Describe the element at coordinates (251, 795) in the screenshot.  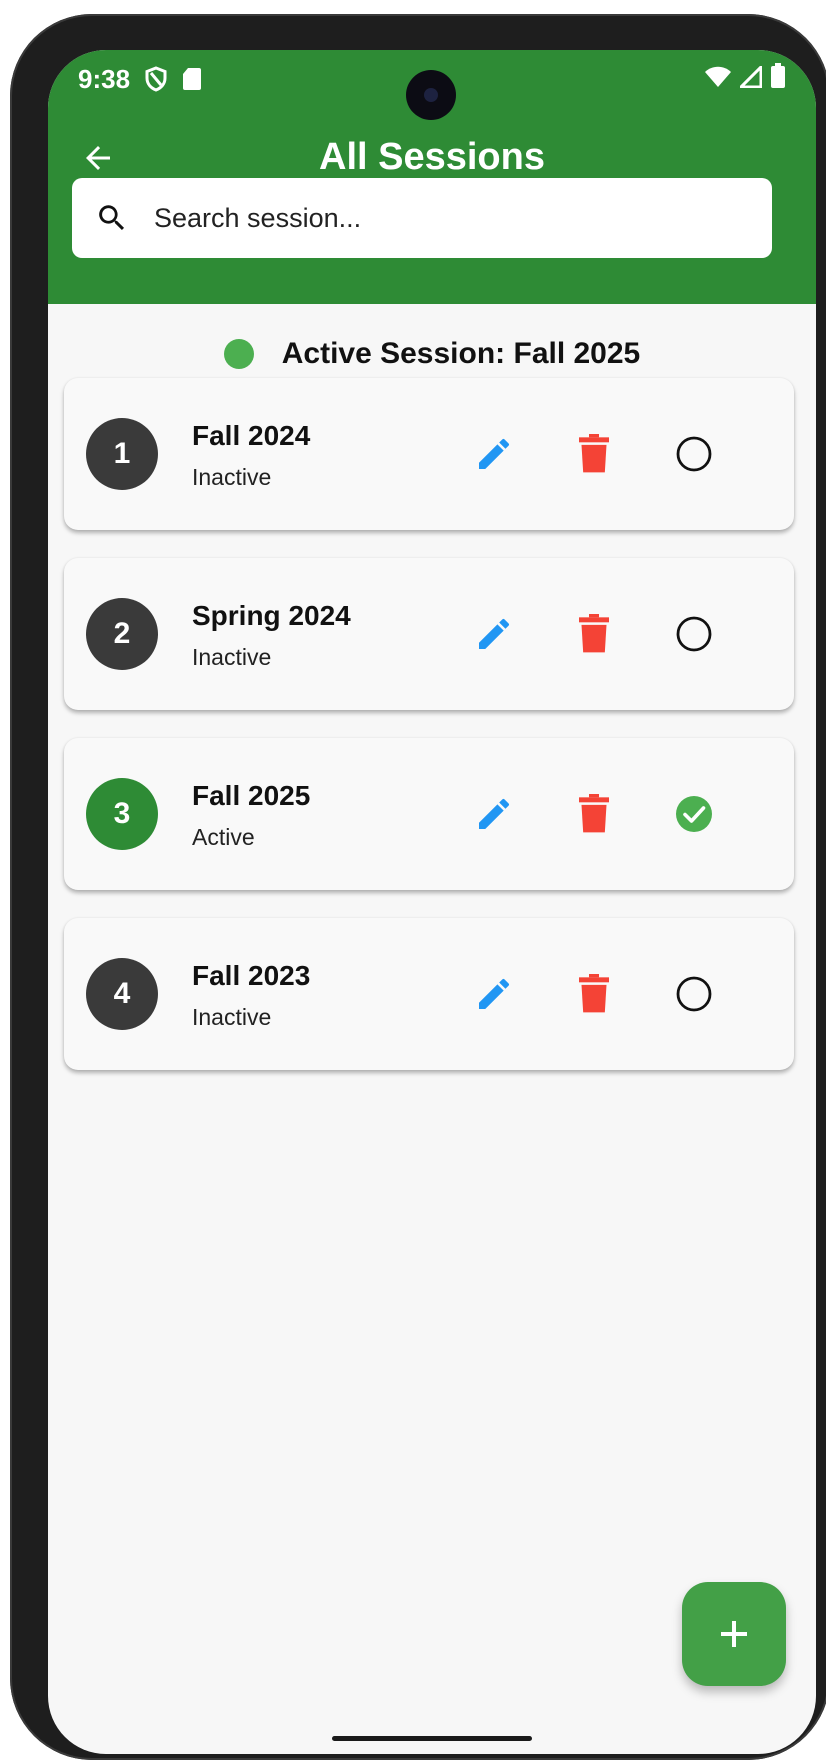
I see `session-name: Fall 2025` at that location.